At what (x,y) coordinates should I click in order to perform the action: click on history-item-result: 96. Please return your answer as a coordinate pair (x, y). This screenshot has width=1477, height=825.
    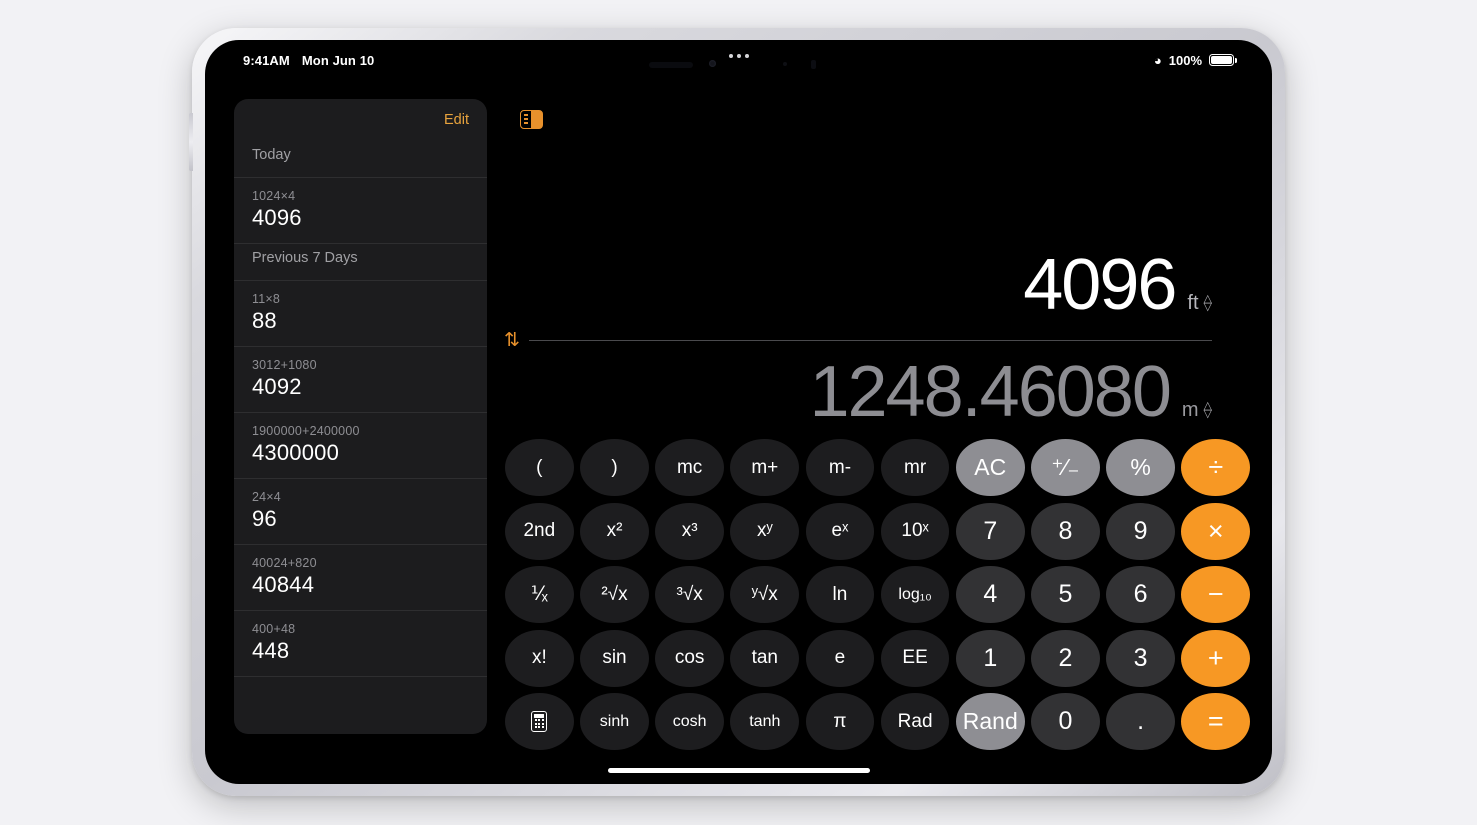
    Looking at the image, I should click on (264, 518).